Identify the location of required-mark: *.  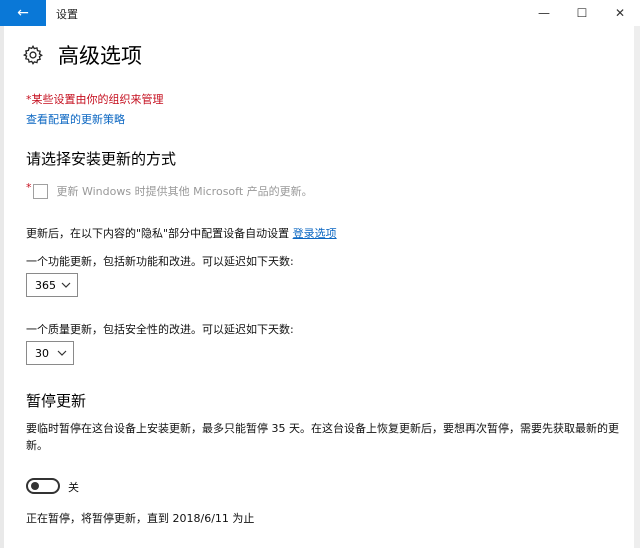
(29, 187).